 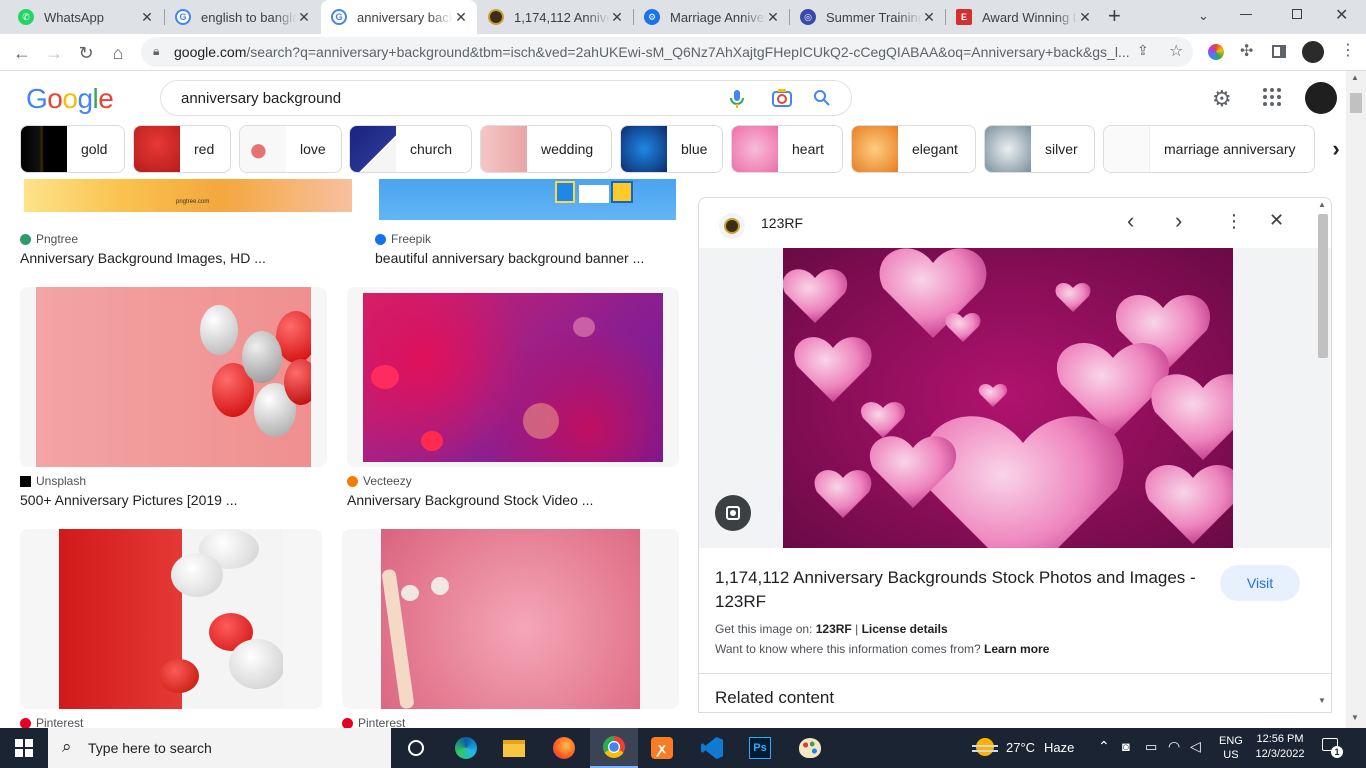 What do you see at coordinates (1234, 221) in the screenshot?
I see `more-options-icon: ⋮` at bounding box center [1234, 221].